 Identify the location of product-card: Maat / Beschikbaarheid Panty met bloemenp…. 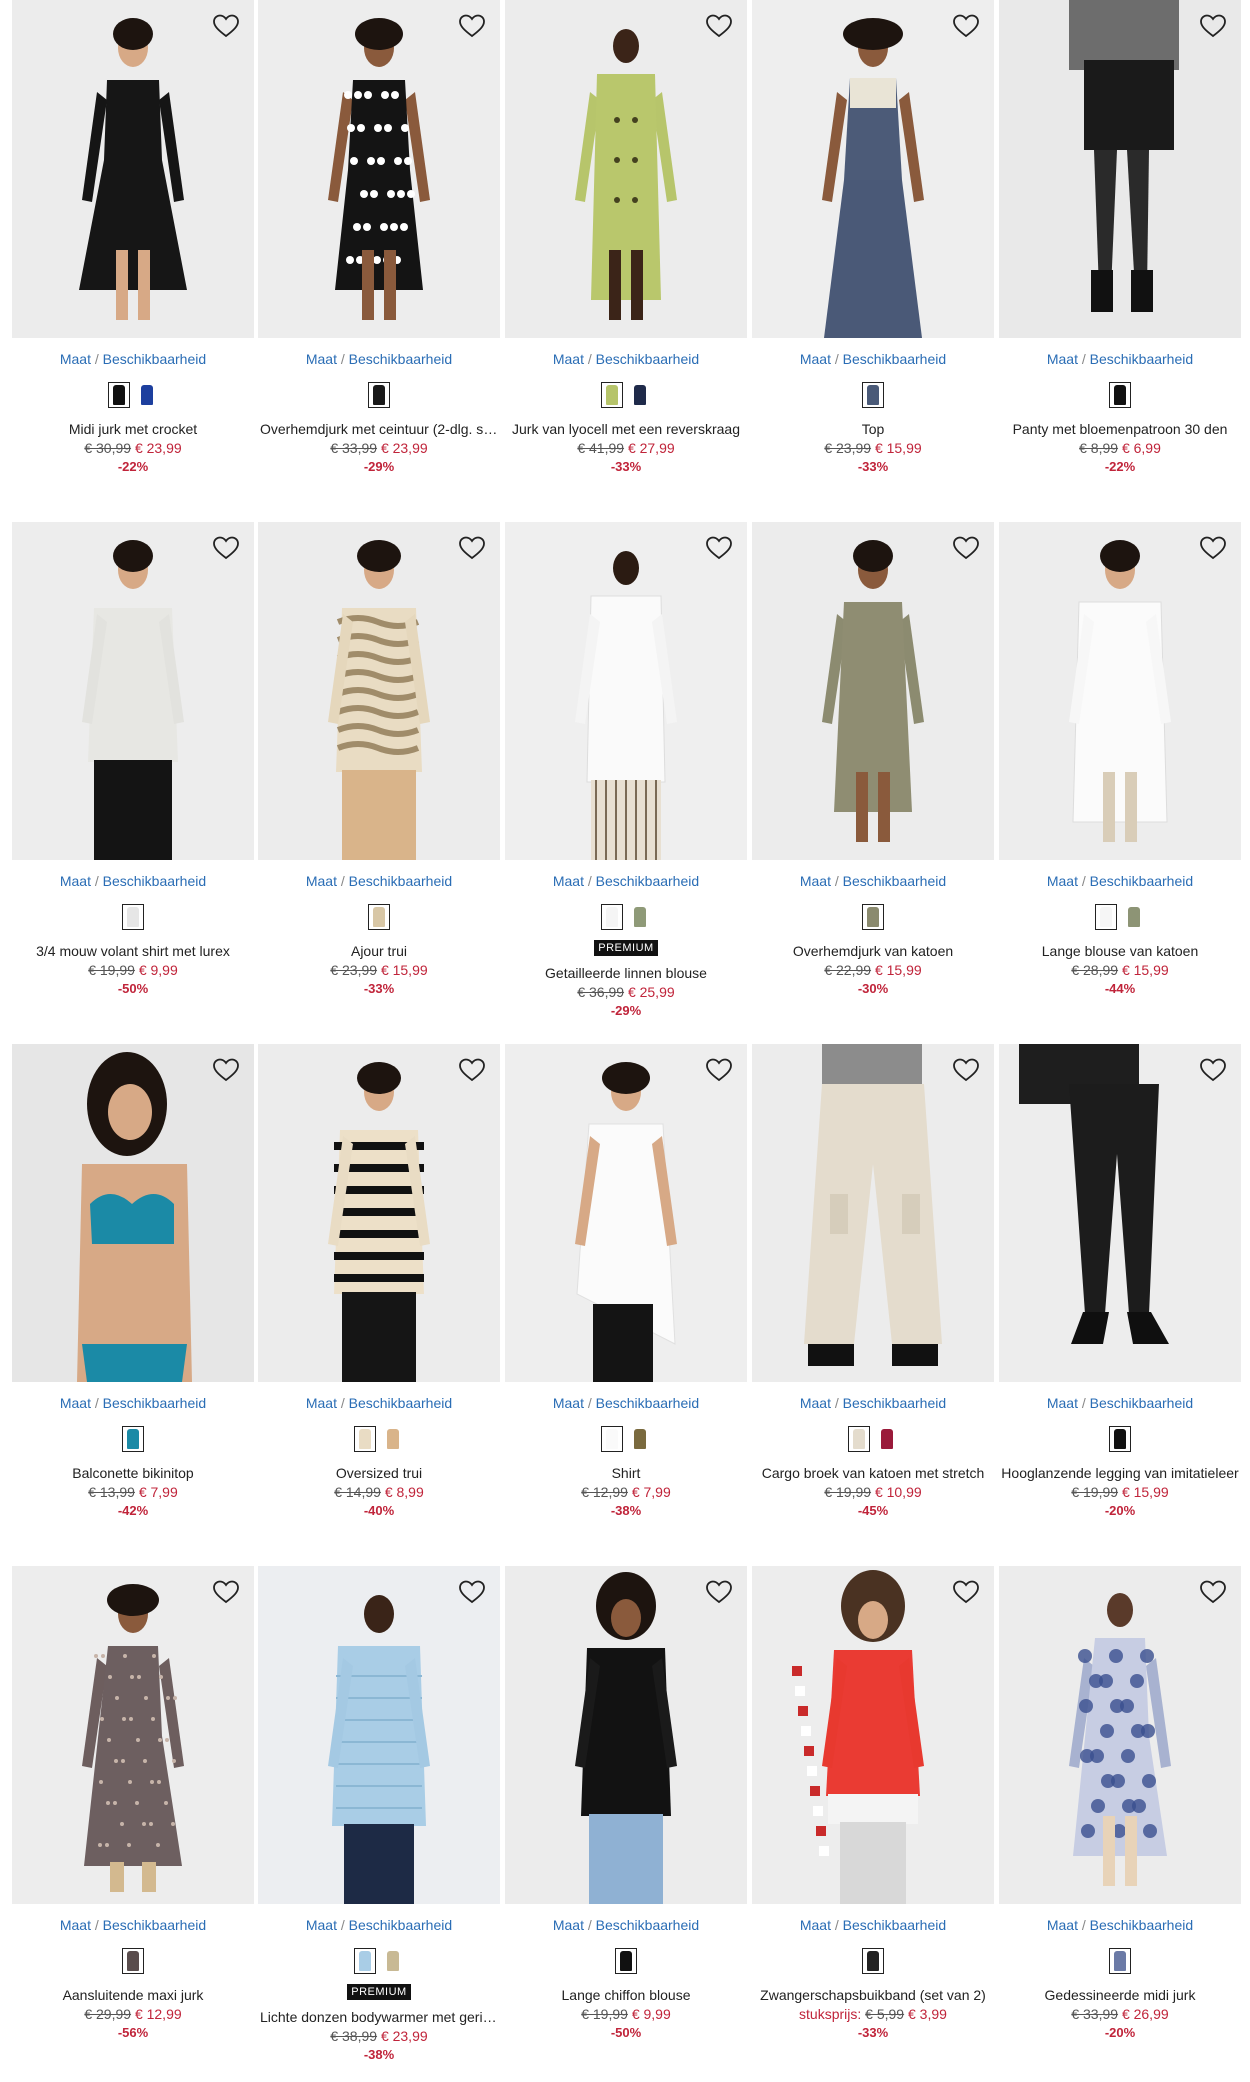
(1120, 238).